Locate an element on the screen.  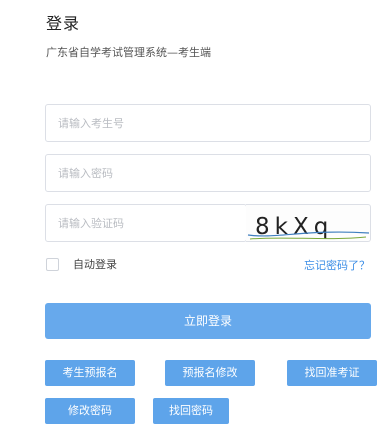
captcha-input is located at coordinates (146, 223).